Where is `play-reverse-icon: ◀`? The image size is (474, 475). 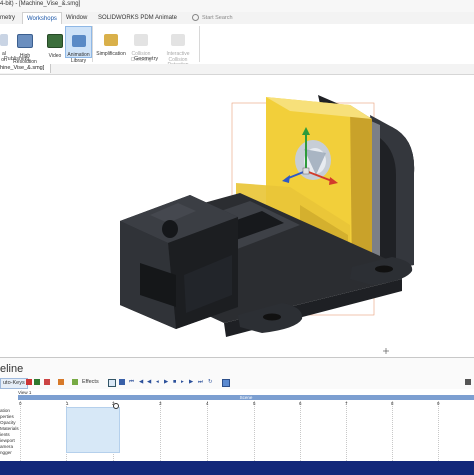
play-reverse-icon: ◀ is located at coordinates (149, 382).